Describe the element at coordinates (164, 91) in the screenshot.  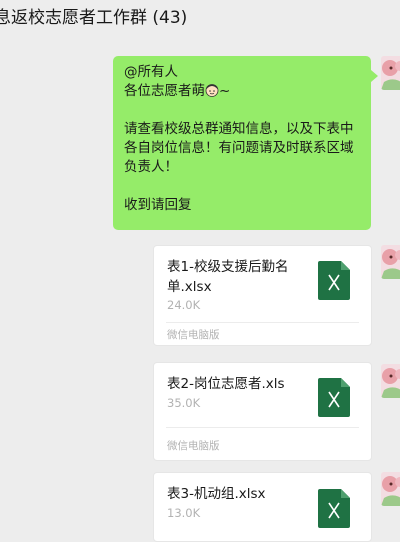
I see `message-line-text: 各位志愿者萌` at that location.